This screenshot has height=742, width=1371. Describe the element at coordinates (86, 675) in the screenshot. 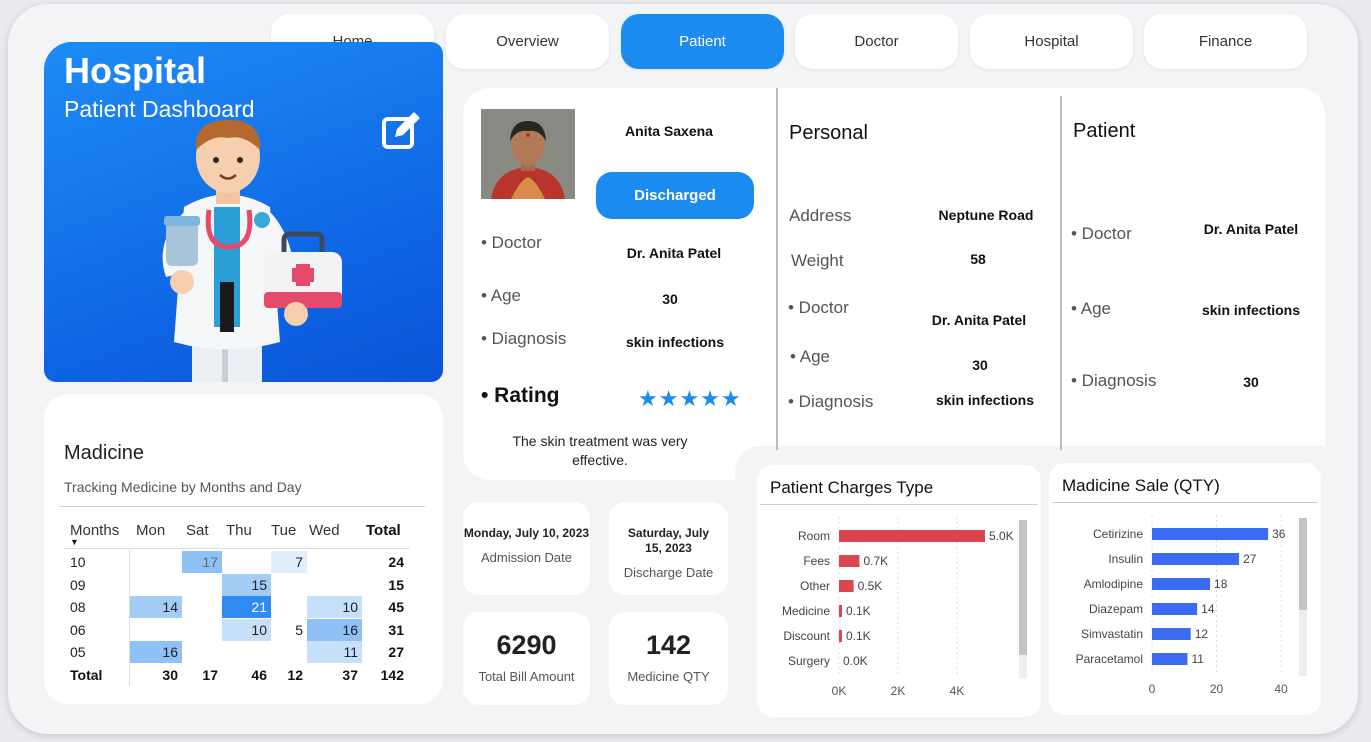

I see `matrix-total-label: Total` at that location.